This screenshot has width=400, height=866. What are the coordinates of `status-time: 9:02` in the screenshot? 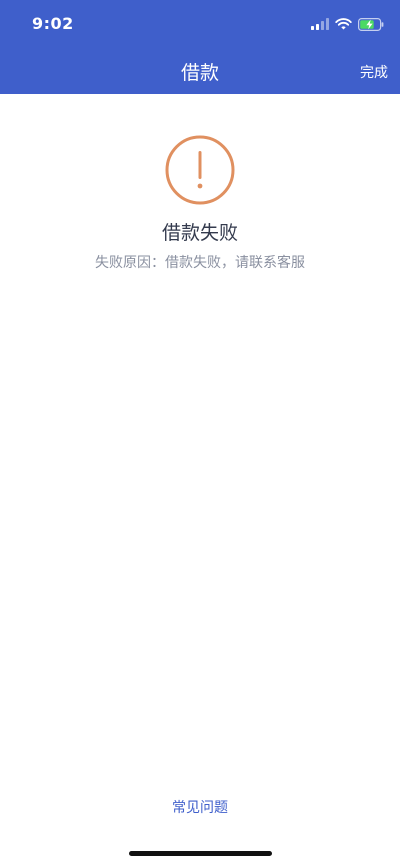 It's located at (53, 23).